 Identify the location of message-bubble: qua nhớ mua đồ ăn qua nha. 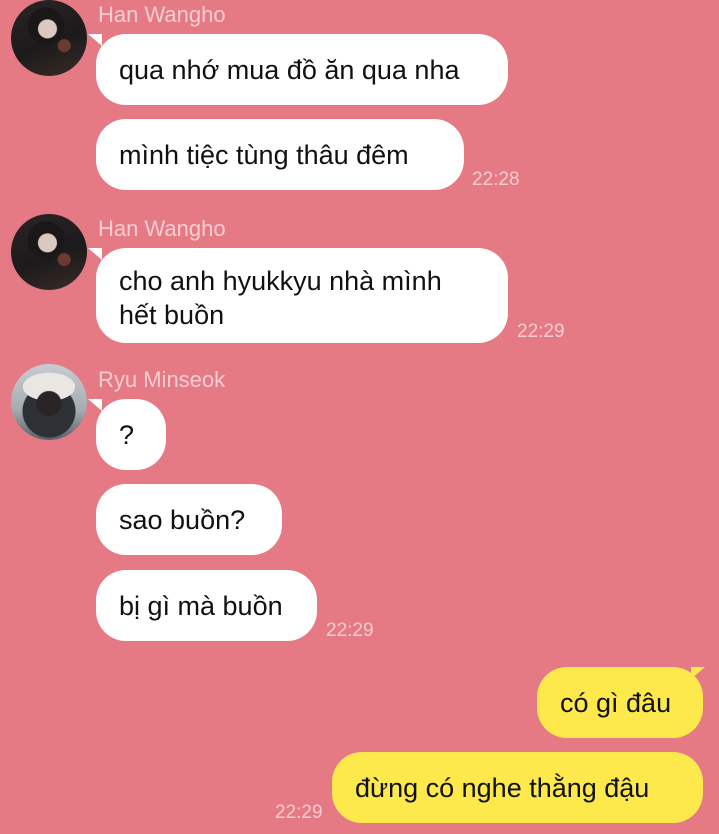
(302, 69).